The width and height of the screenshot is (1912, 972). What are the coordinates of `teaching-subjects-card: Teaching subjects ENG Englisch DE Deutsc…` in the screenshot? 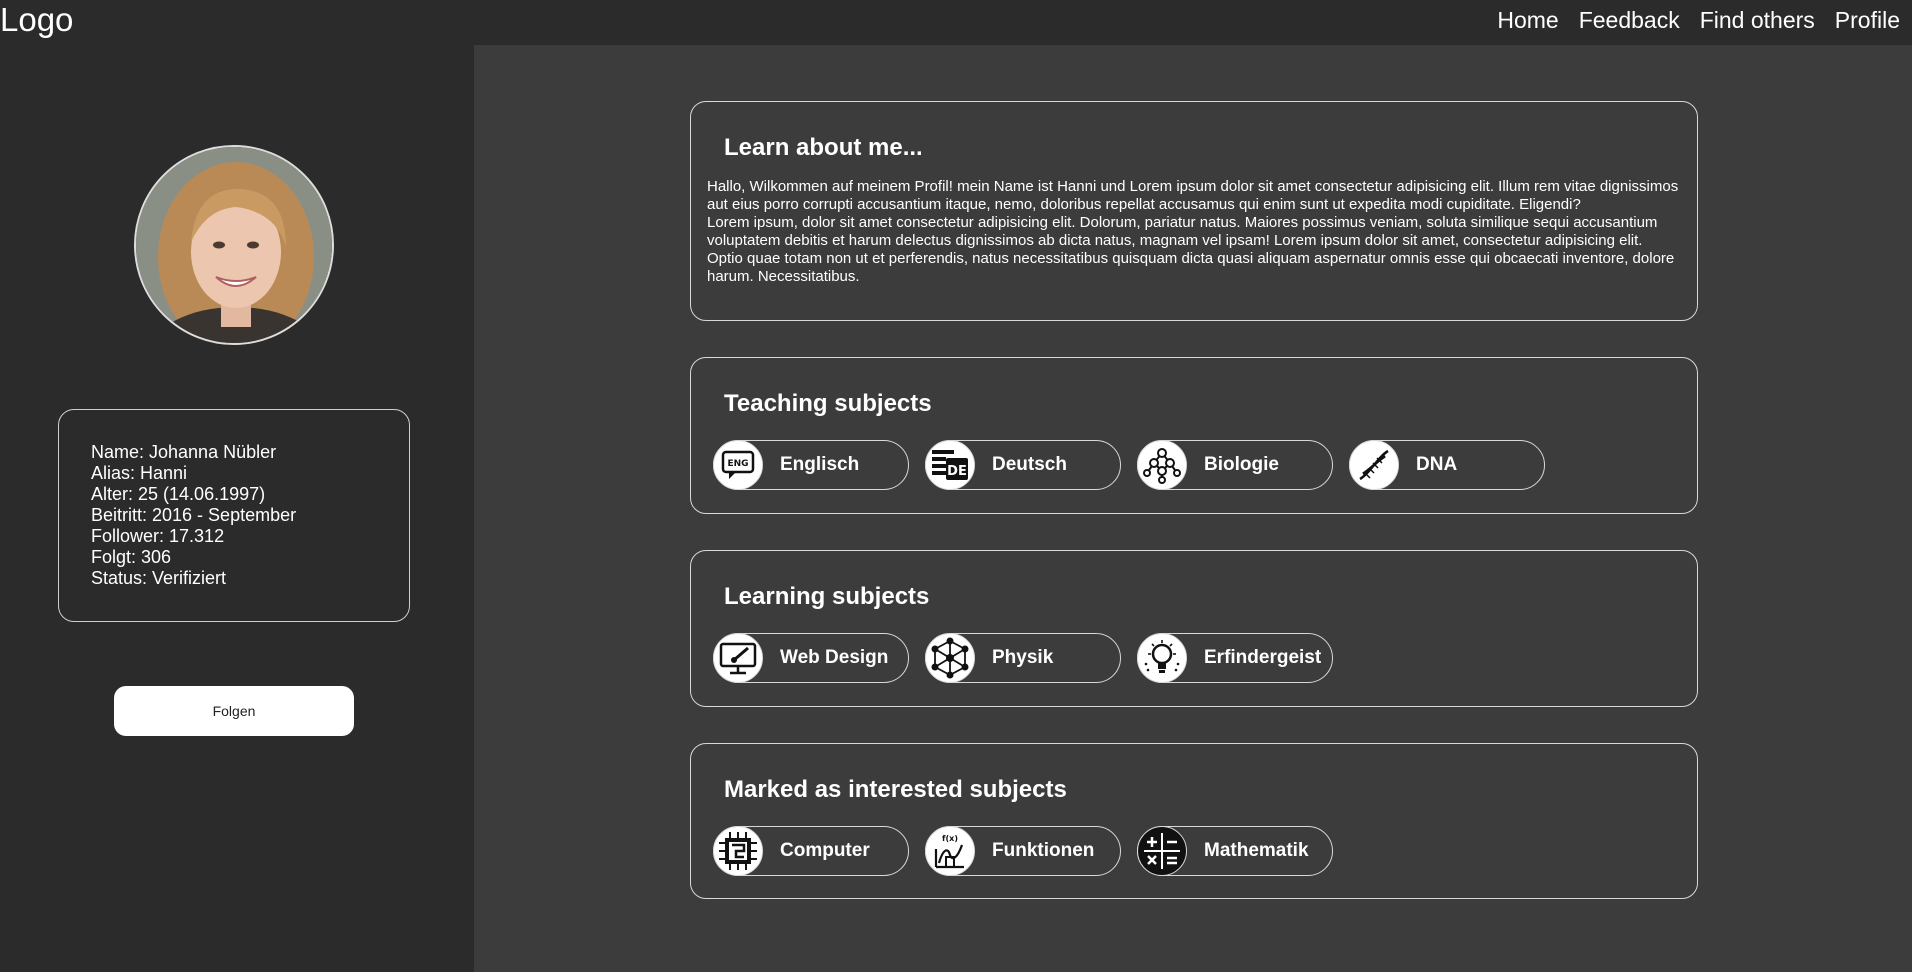 It's located at (1194, 435).